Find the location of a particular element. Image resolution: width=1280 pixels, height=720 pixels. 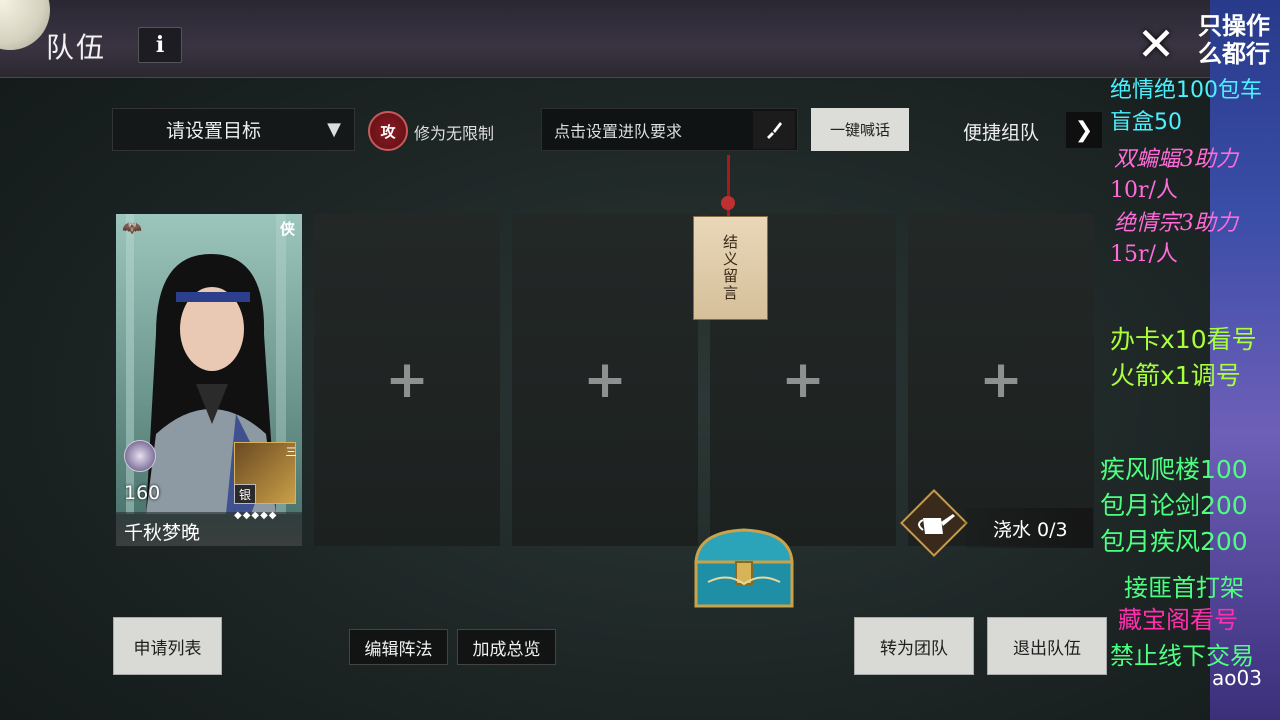

team-requirement-input: 点击设置进队要求 is located at coordinates (669, 129).